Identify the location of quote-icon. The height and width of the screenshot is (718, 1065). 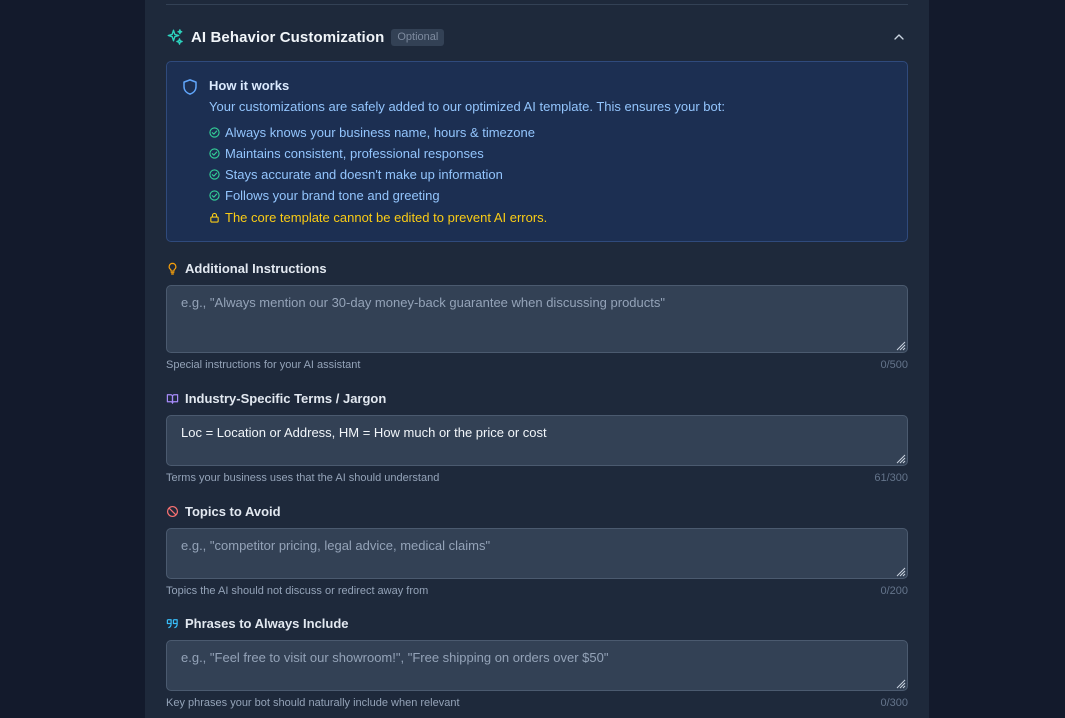
(172, 623).